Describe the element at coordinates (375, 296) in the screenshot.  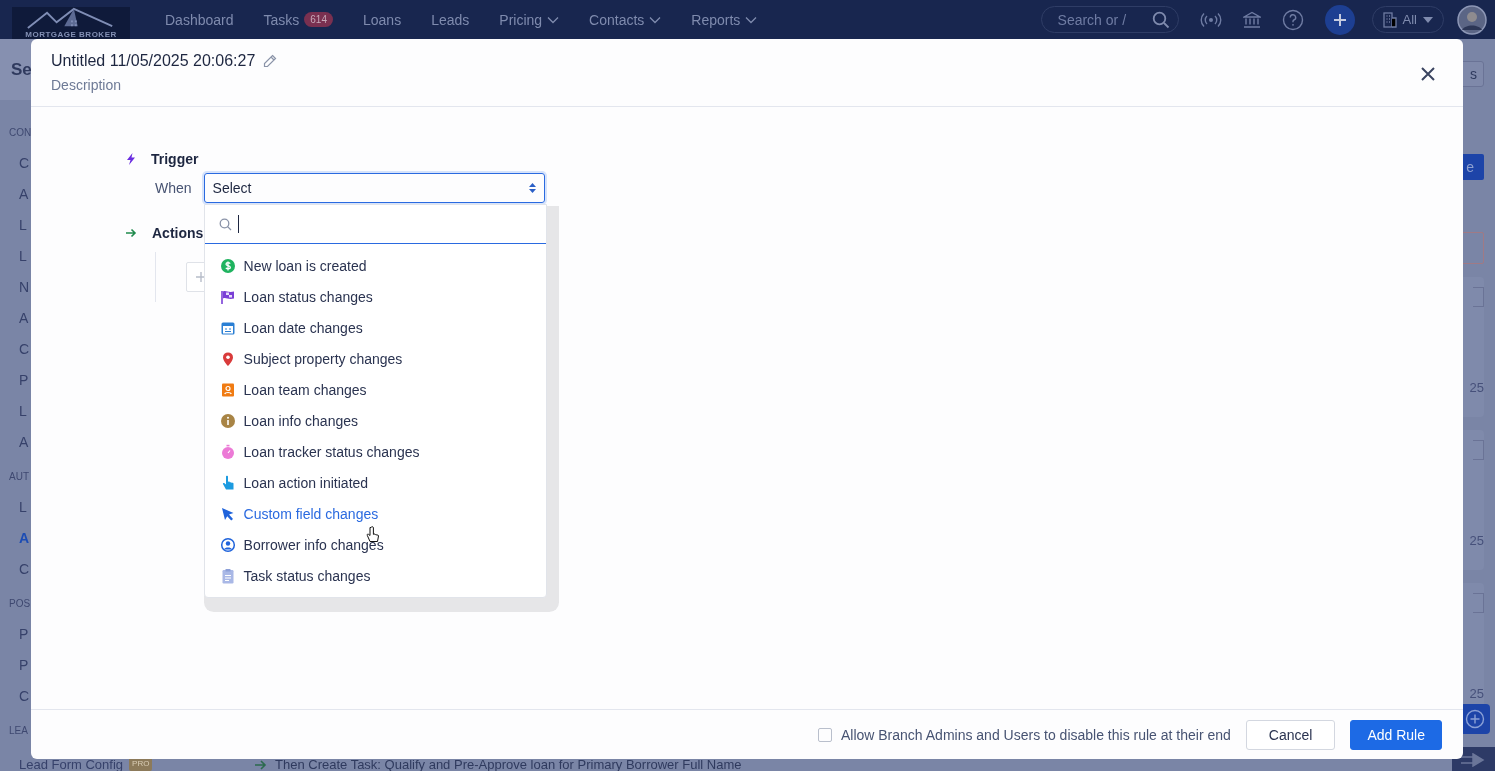
I see `dropdown-option: Loan status changes` at that location.